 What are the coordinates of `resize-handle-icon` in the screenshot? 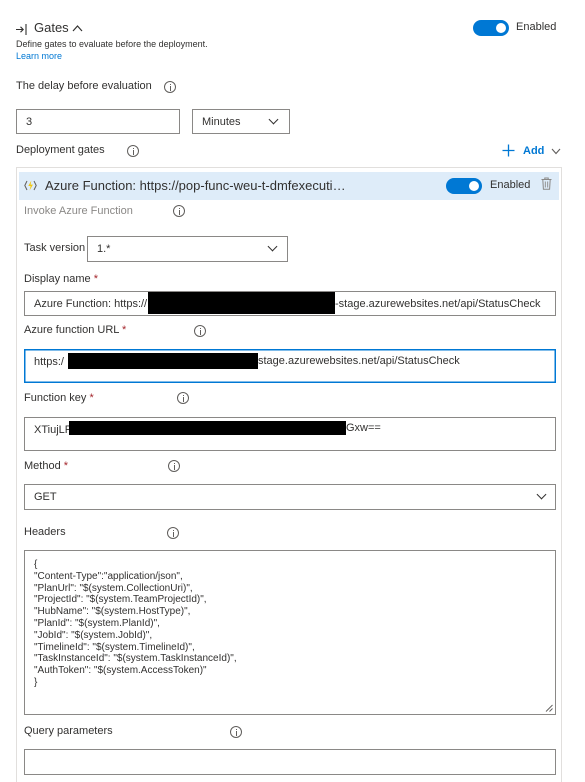 It's located at (549, 708).